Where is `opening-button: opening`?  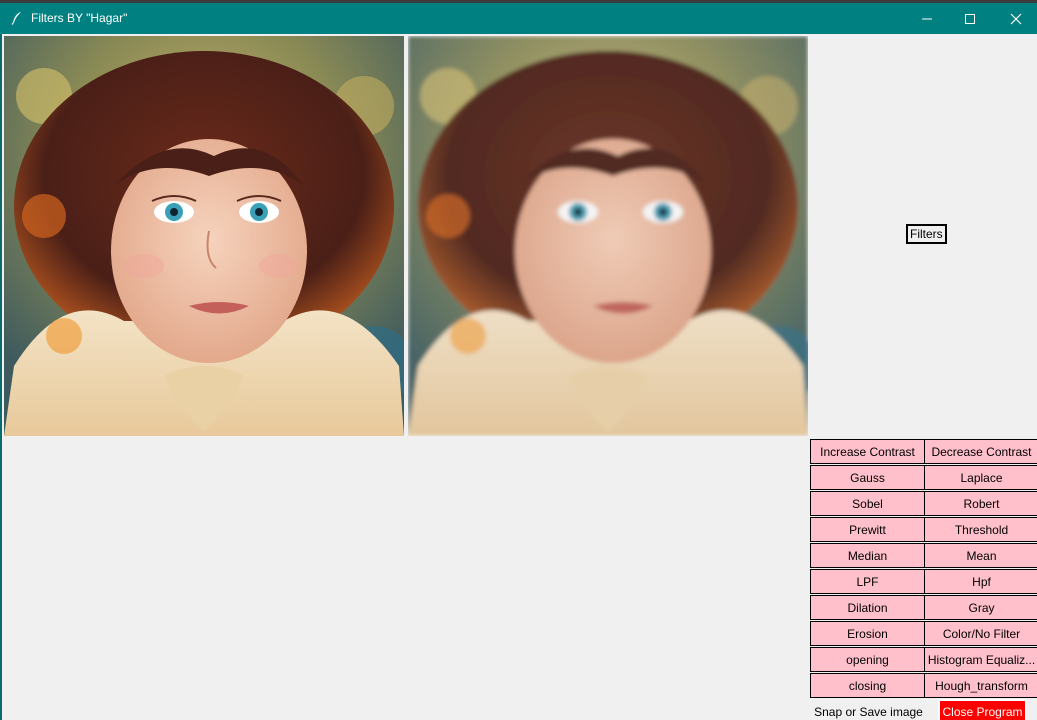
opening-button: opening is located at coordinates (867, 659).